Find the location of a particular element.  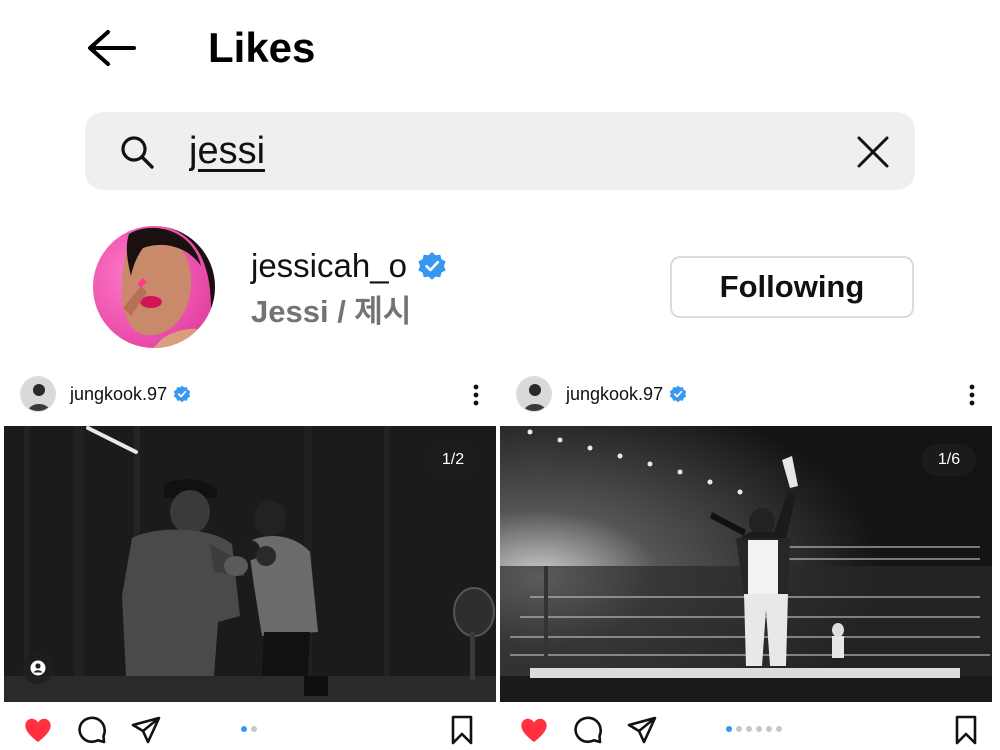

search-bar is located at coordinates (500, 151).